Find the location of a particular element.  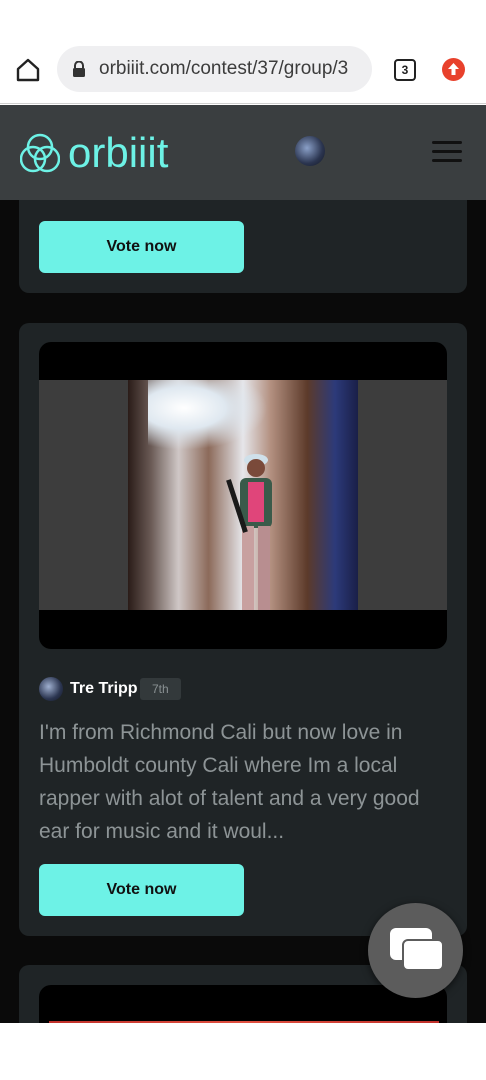

upload-extension-icon is located at coordinates (453, 69).